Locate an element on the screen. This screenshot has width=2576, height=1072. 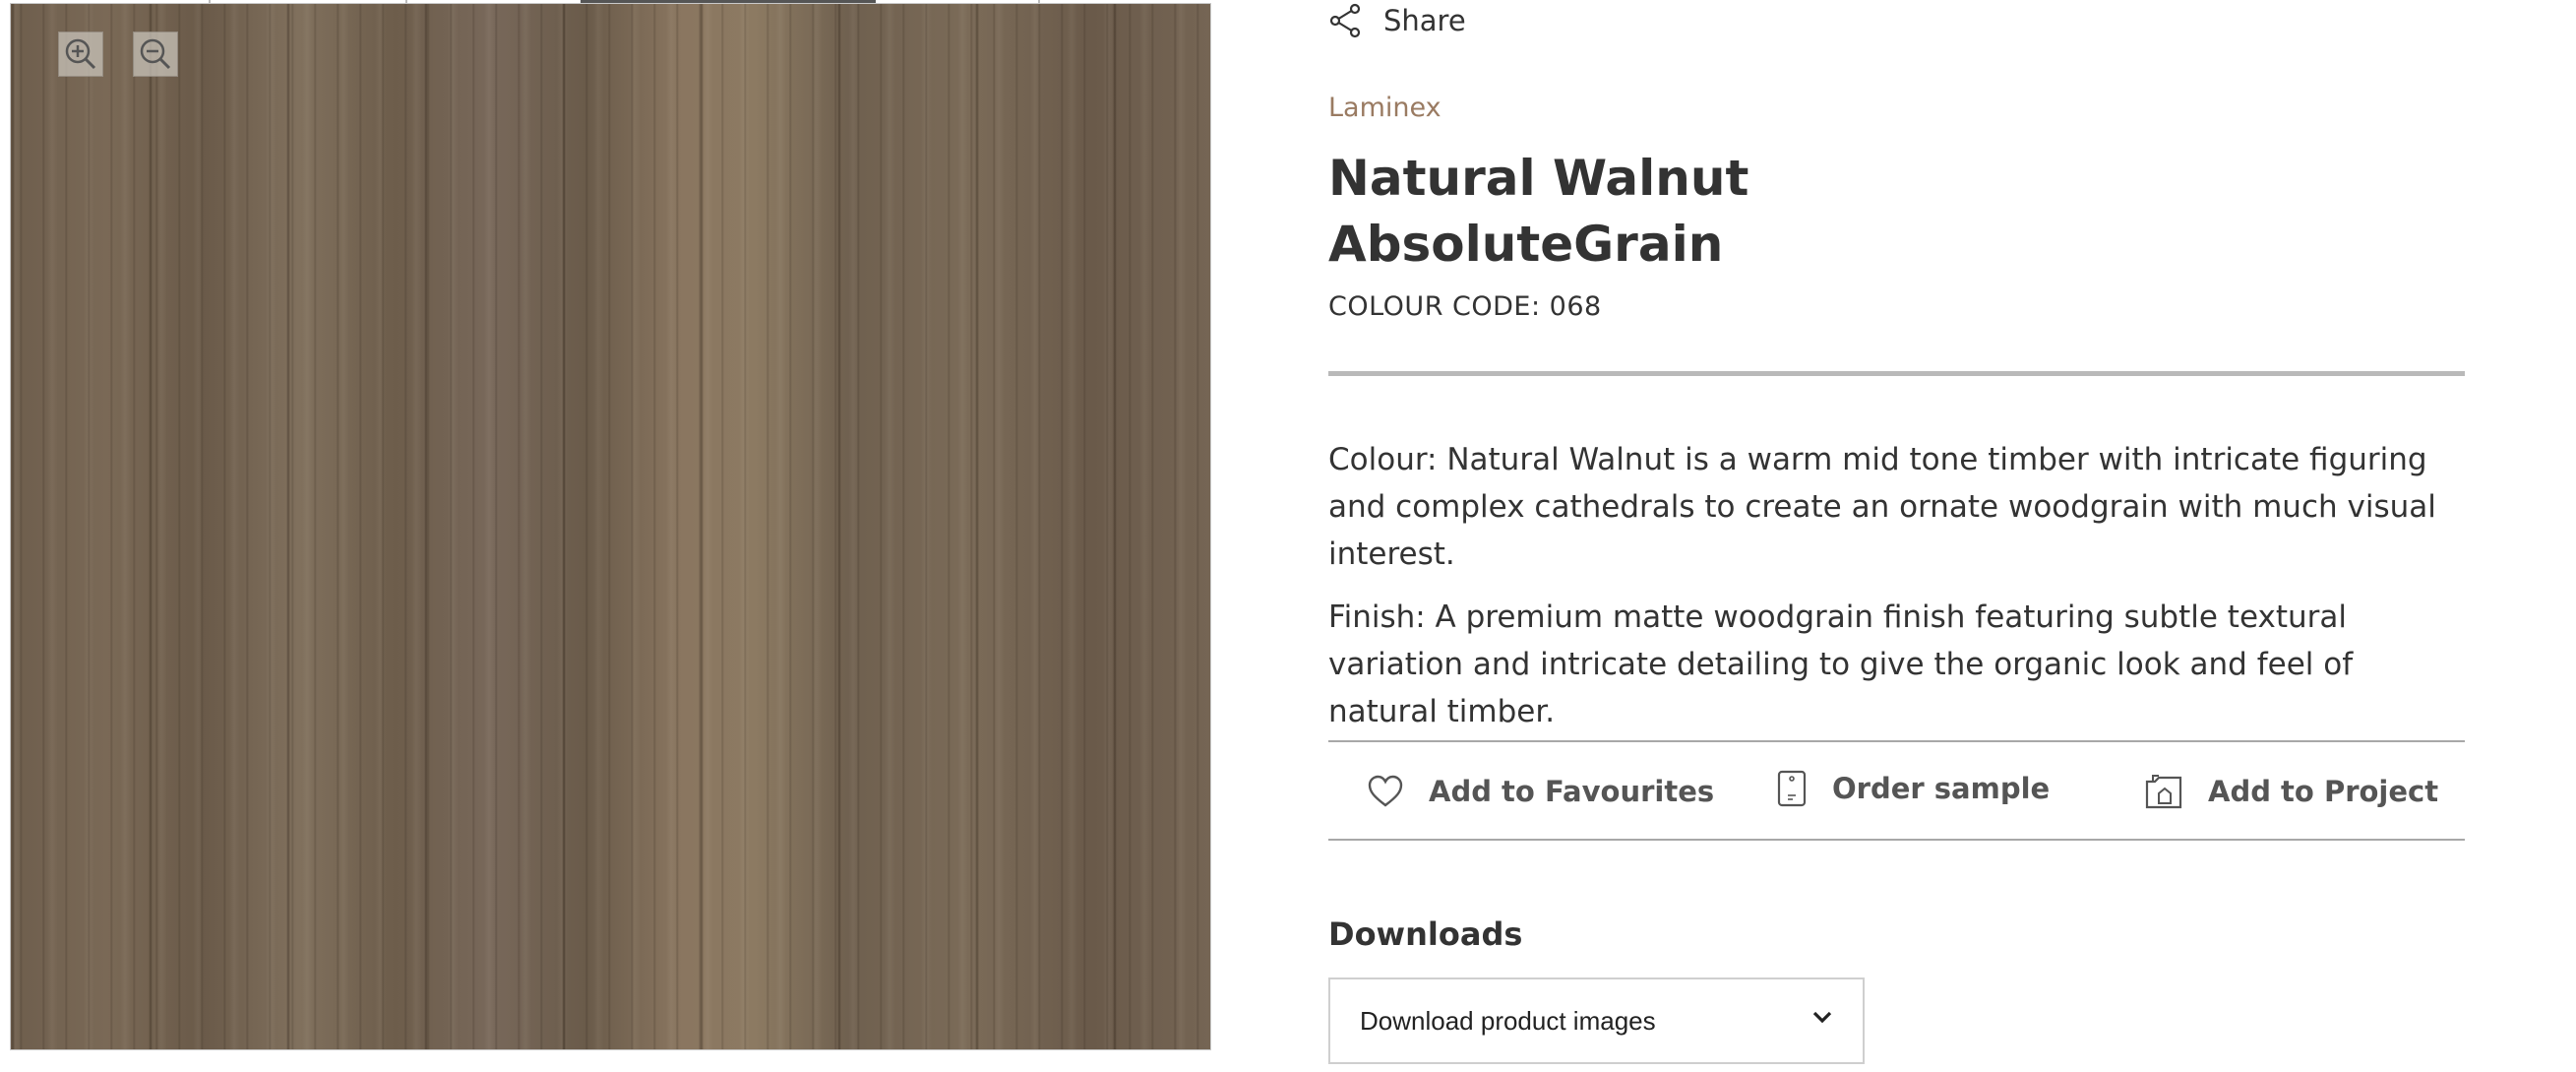
download-select-value: Download product images is located at coordinates (1508, 1020).